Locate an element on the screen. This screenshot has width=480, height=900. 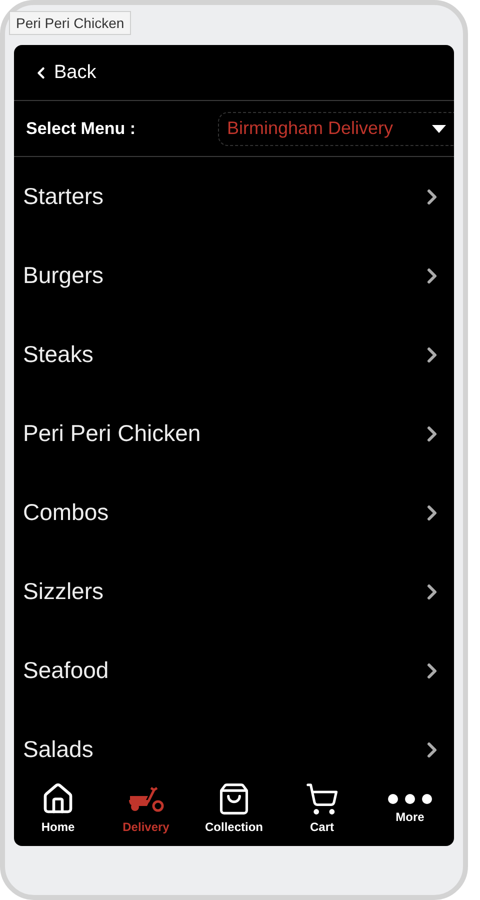
home-icon is located at coordinates (58, 799).